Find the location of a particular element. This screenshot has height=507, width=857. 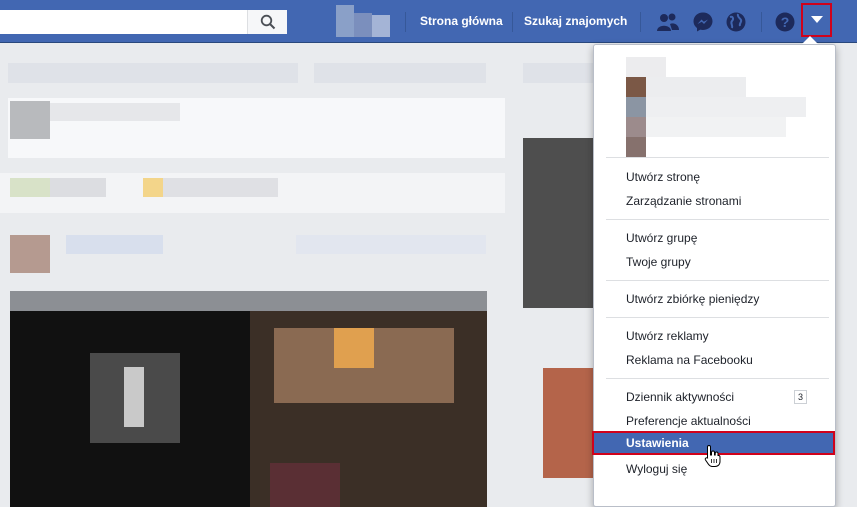

menu-item-manage-pages: Zarządzanie stronami is located at coordinates (714, 201).